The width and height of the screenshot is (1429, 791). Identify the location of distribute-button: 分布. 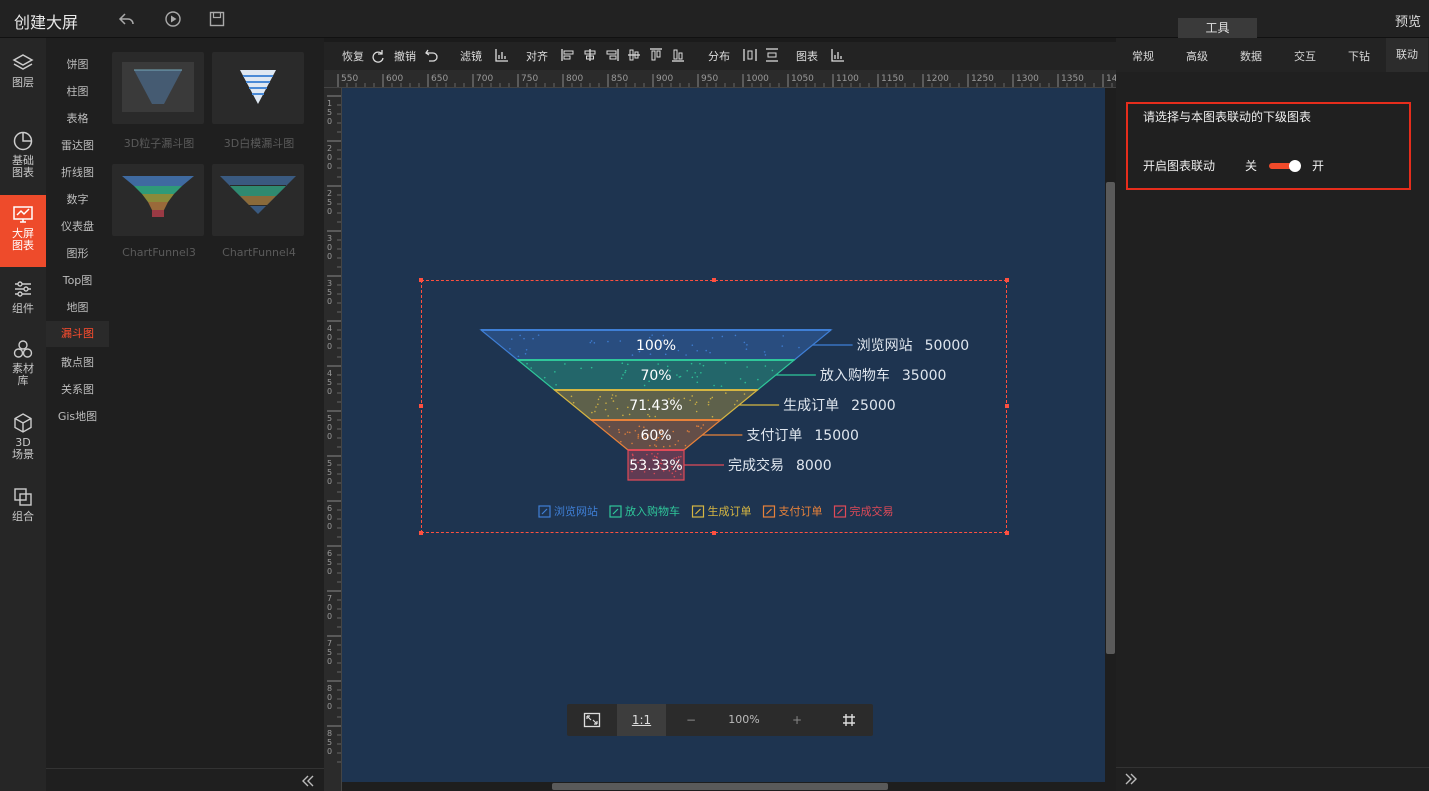
(719, 56).